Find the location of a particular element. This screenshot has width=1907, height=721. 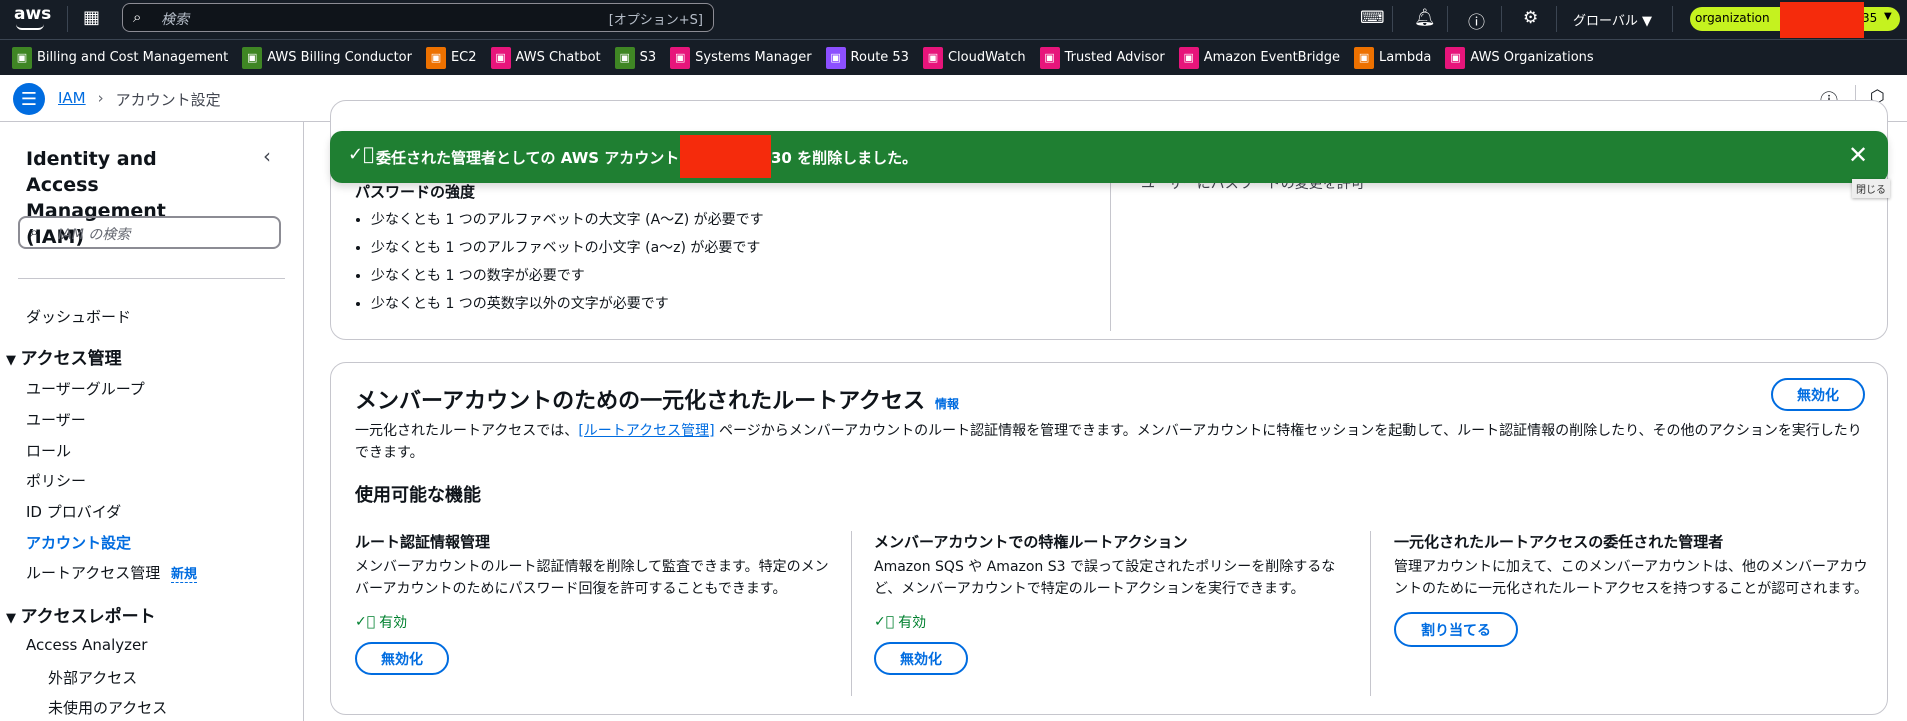

bookmark-billing-and-cost-management: ▣ Billing and Cost Management is located at coordinates (120, 57).